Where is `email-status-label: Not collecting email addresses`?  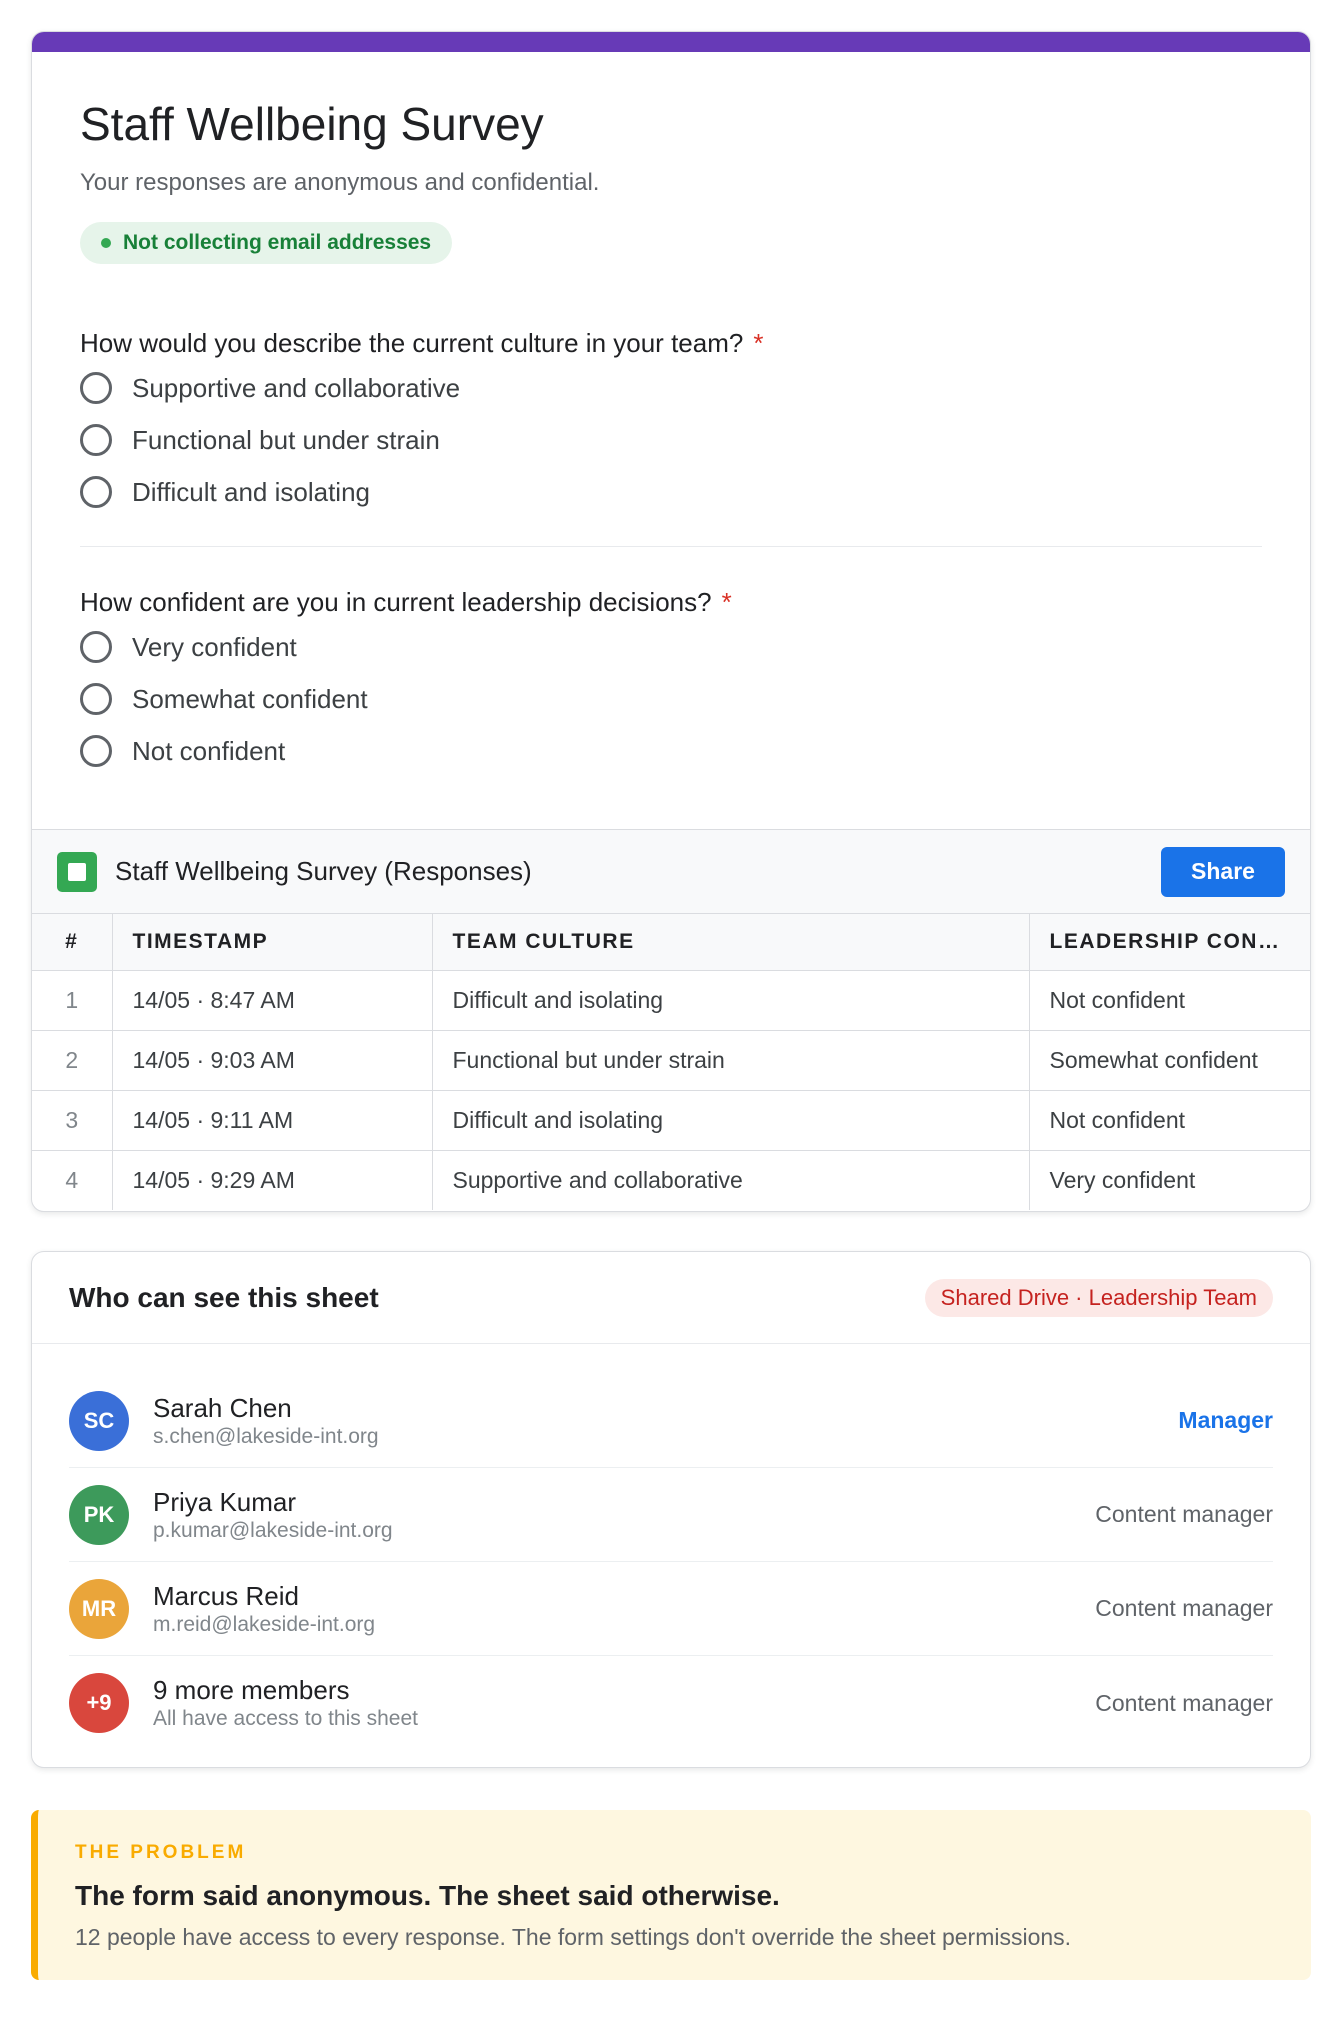
email-status-label: Not collecting email addresses is located at coordinates (277, 242).